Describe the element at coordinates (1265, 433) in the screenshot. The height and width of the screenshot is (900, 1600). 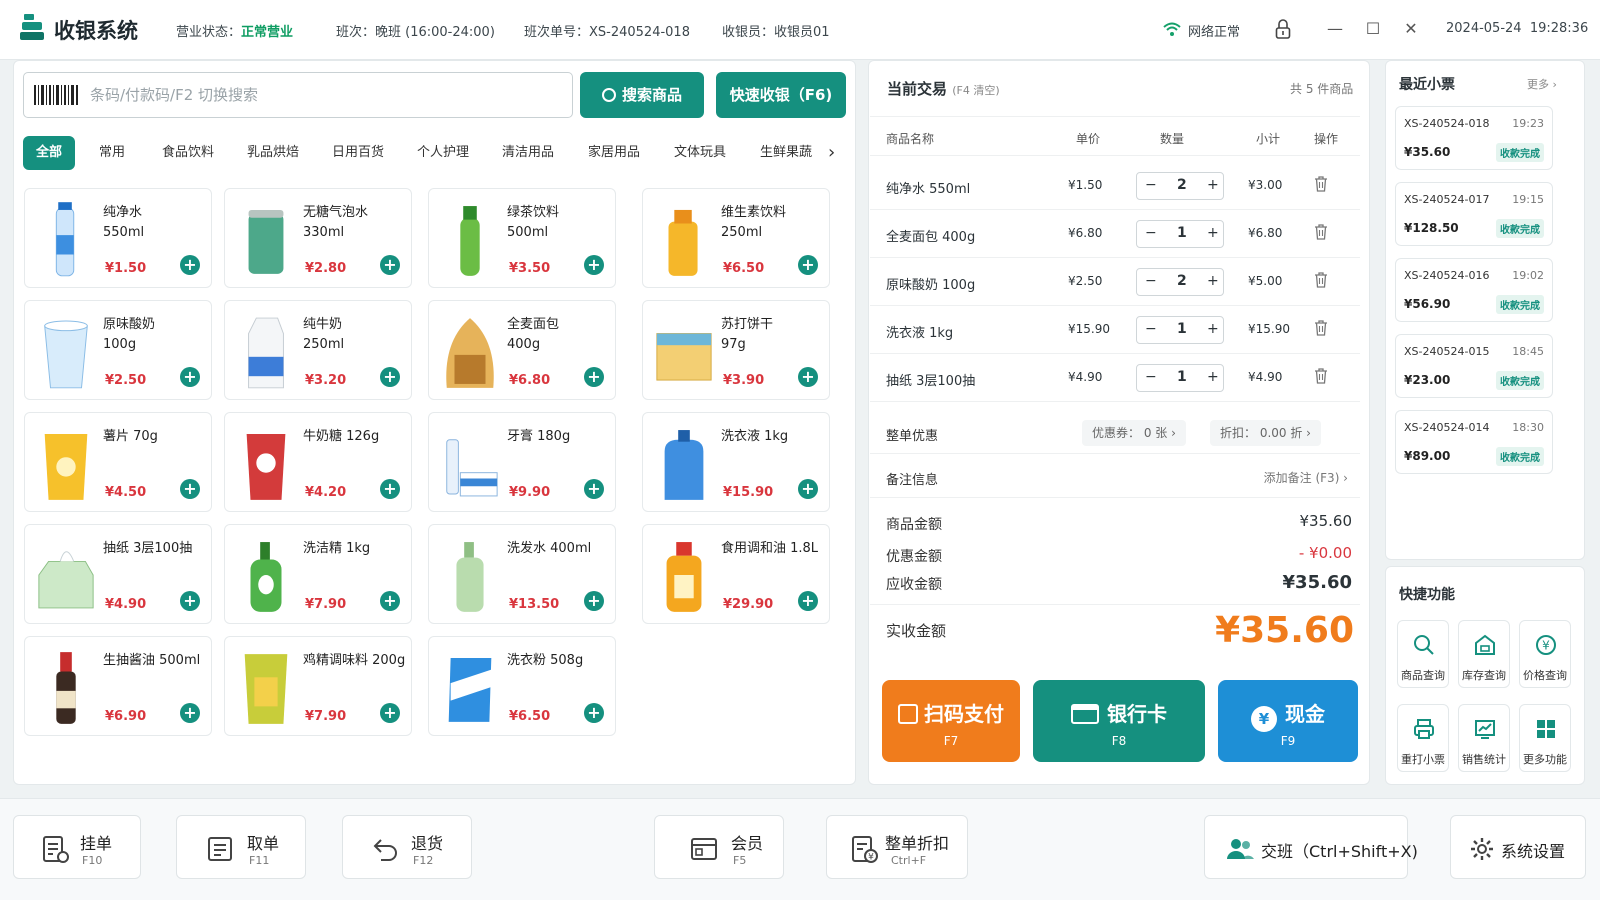
I see `discount-rate-selector: 折扣： 0.00 折 ›` at that location.